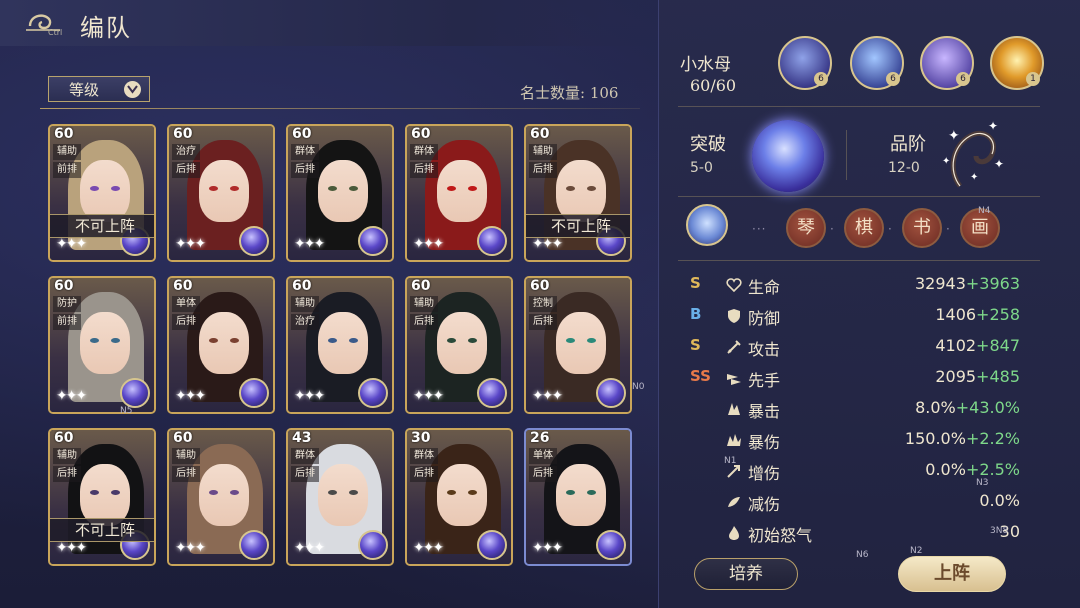  What do you see at coordinates (864, 228) in the screenshot?
I see `art-qi-button: 棋` at bounding box center [864, 228].